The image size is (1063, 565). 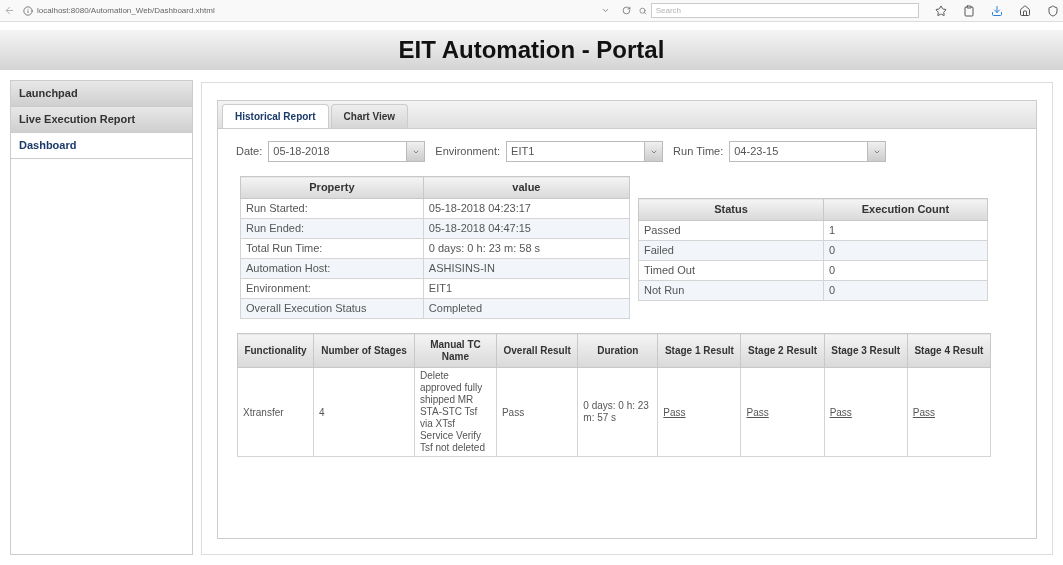 I want to click on column-header: Overall Result, so click(x=537, y=350).